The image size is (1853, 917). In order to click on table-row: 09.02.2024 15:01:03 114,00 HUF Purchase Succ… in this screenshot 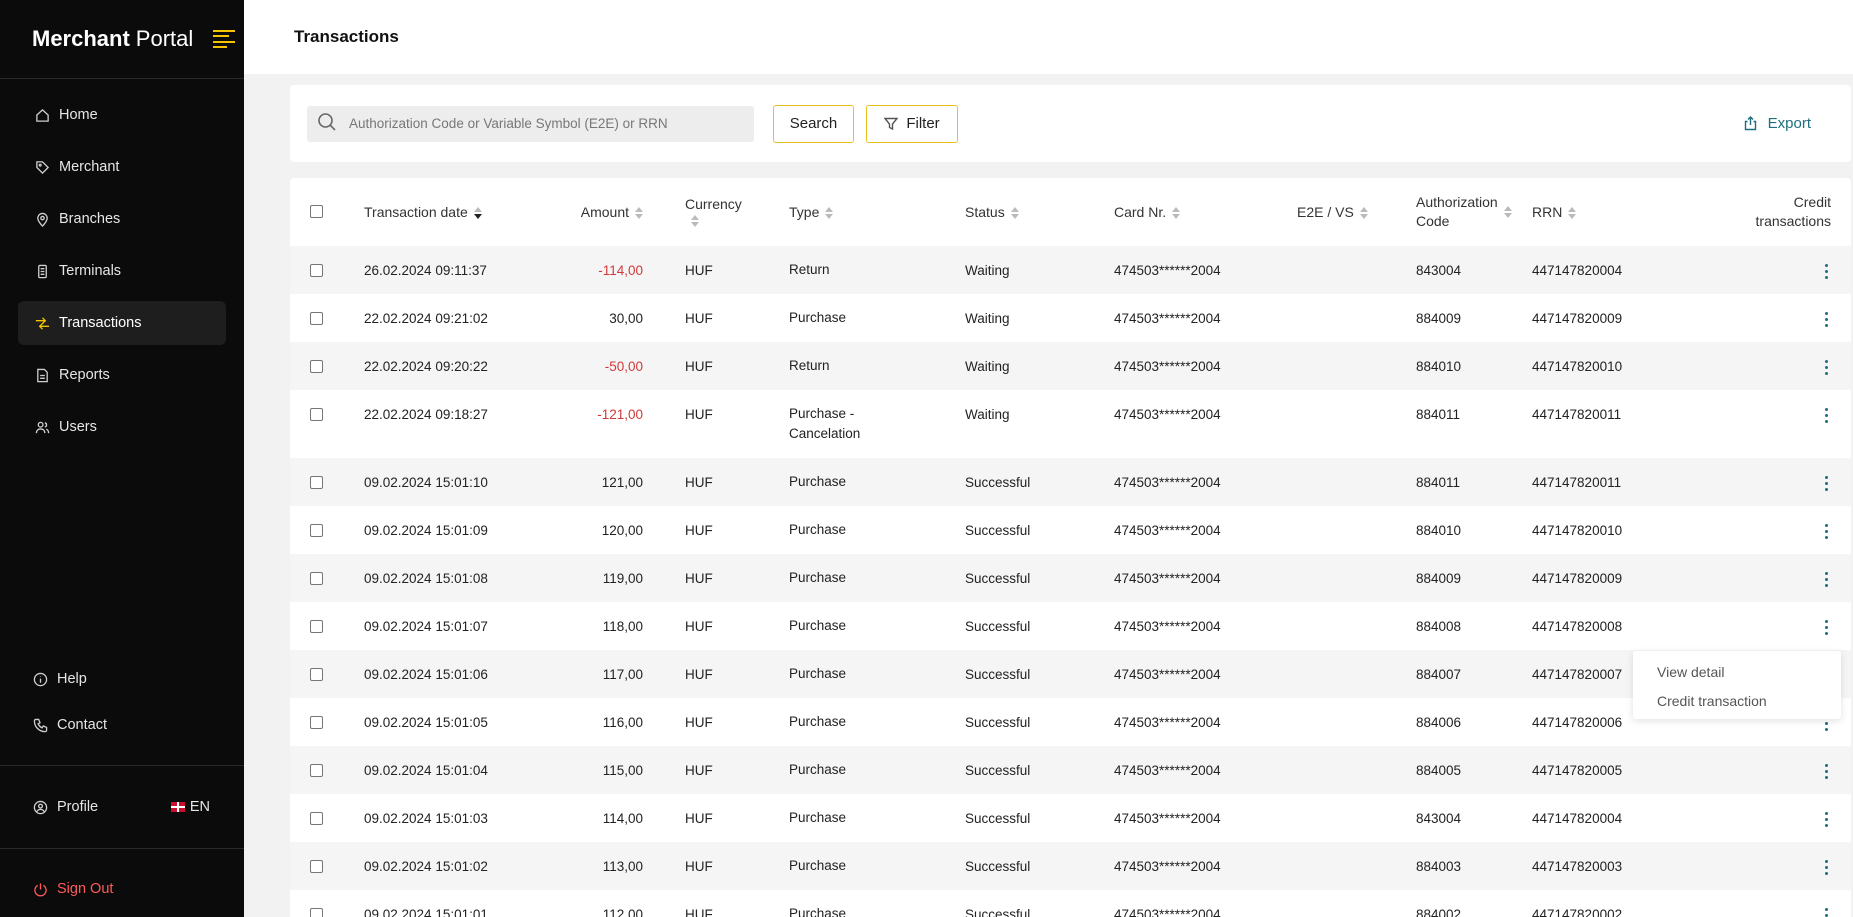, I will do `click(1070, 818)`.